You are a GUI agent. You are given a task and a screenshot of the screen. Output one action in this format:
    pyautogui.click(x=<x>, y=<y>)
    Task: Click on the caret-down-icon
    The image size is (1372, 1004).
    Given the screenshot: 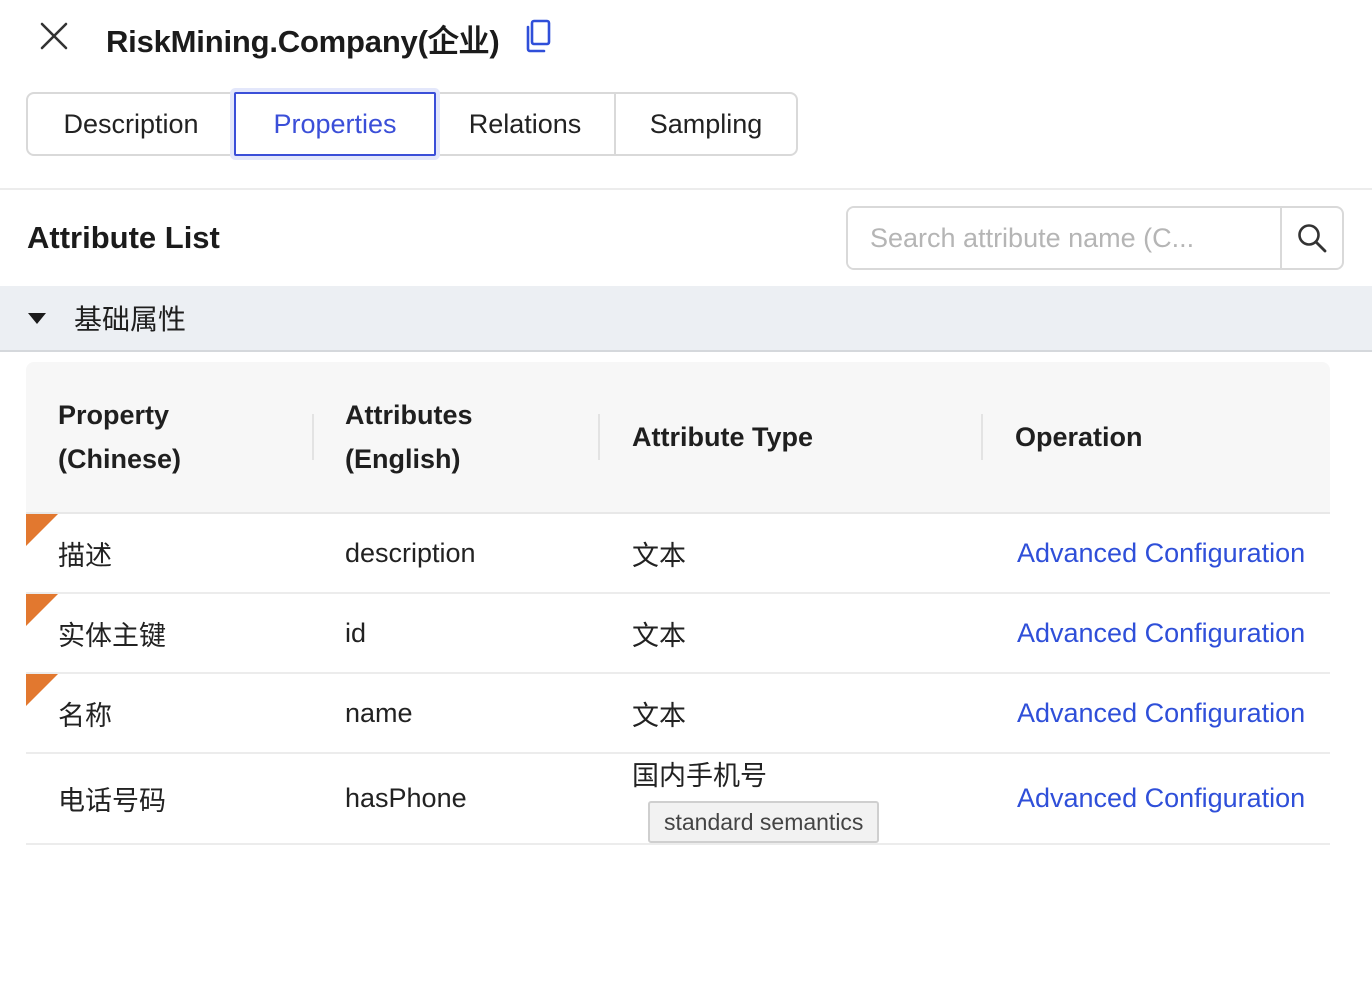 What is the action you would take?
    pyautogui.click(x=37, y=318)
    